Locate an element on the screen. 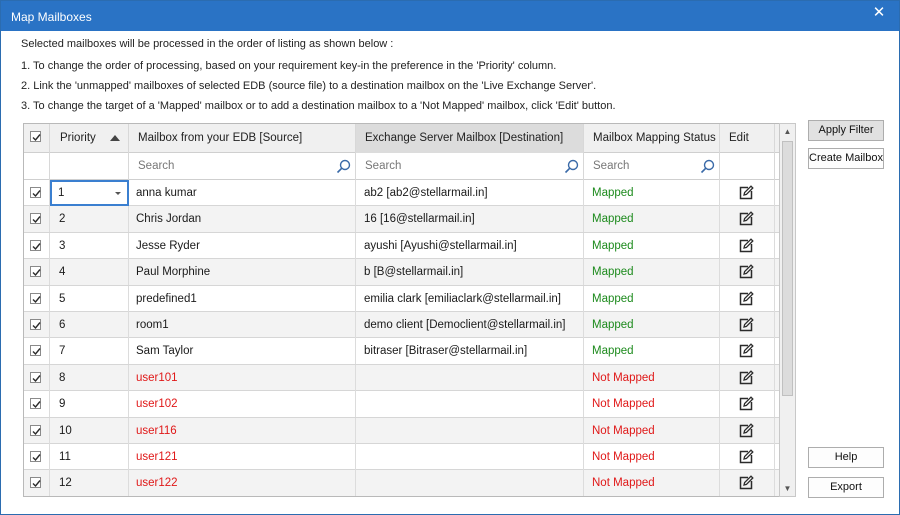  destination-mailbox-cell: demo client [Democlient@stellarmail.in] is located at coordinates (470, 325).